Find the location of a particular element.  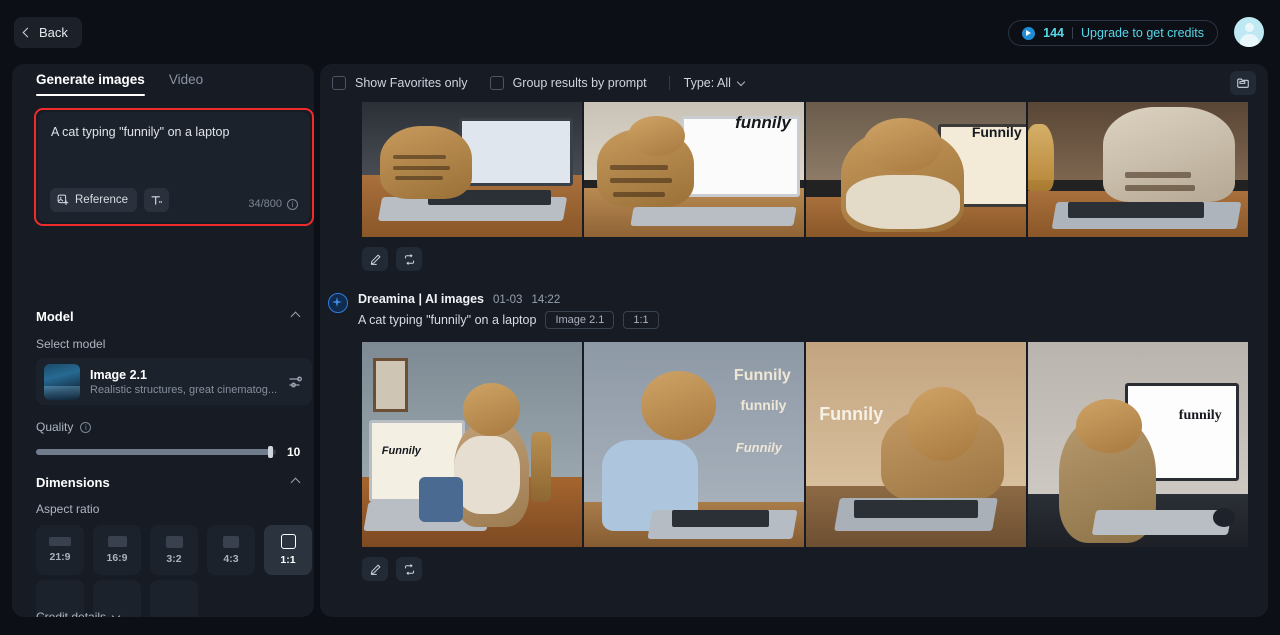

panel-tabs: Generate images Video is located at coordinates (119, 84).